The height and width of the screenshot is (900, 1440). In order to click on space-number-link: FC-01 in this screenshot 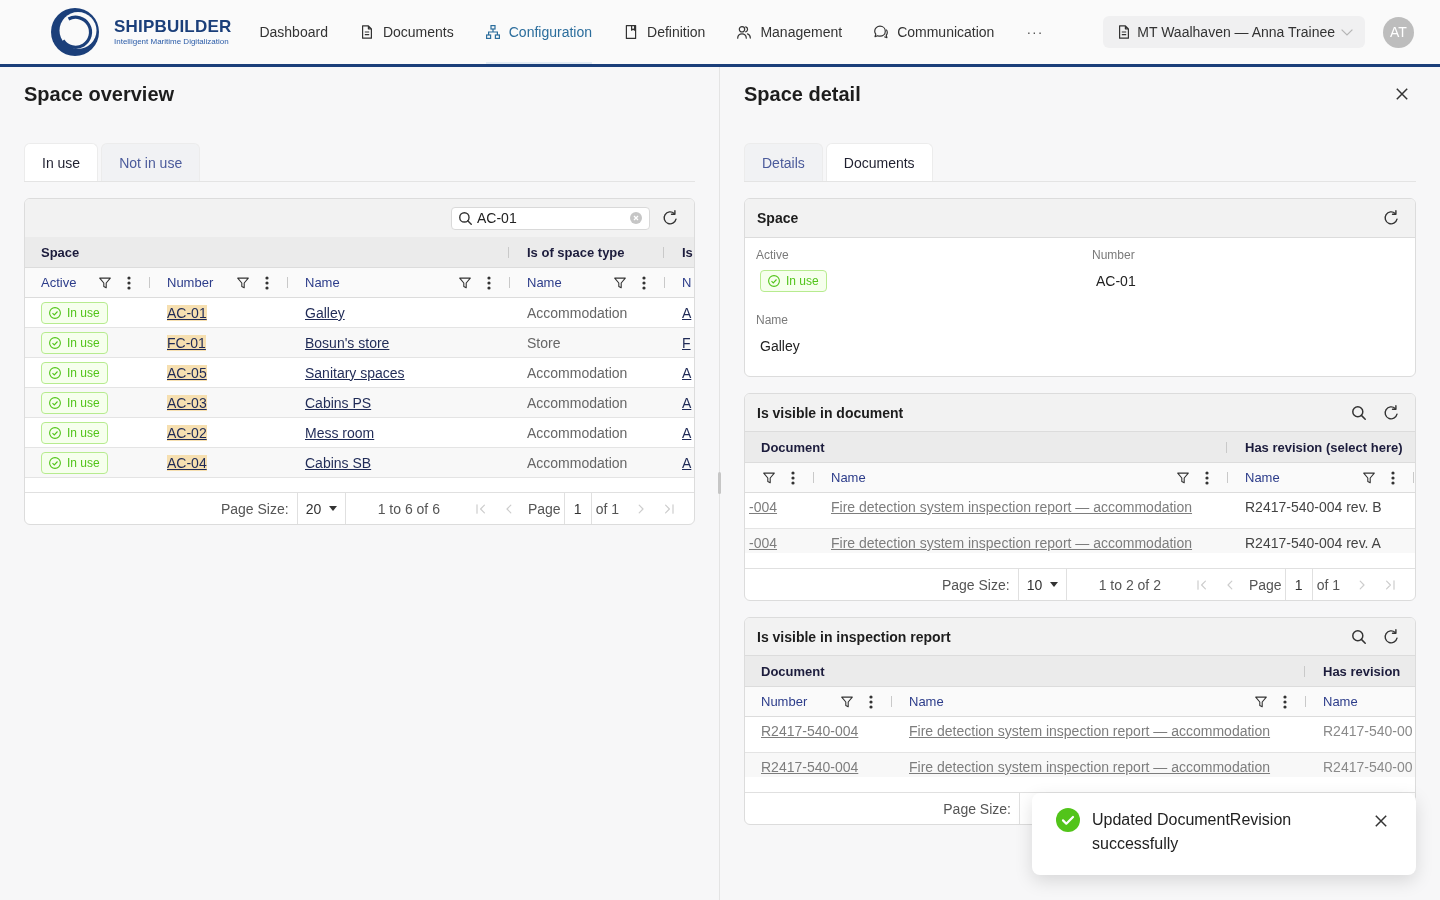, I will do `click(186, 342)`.